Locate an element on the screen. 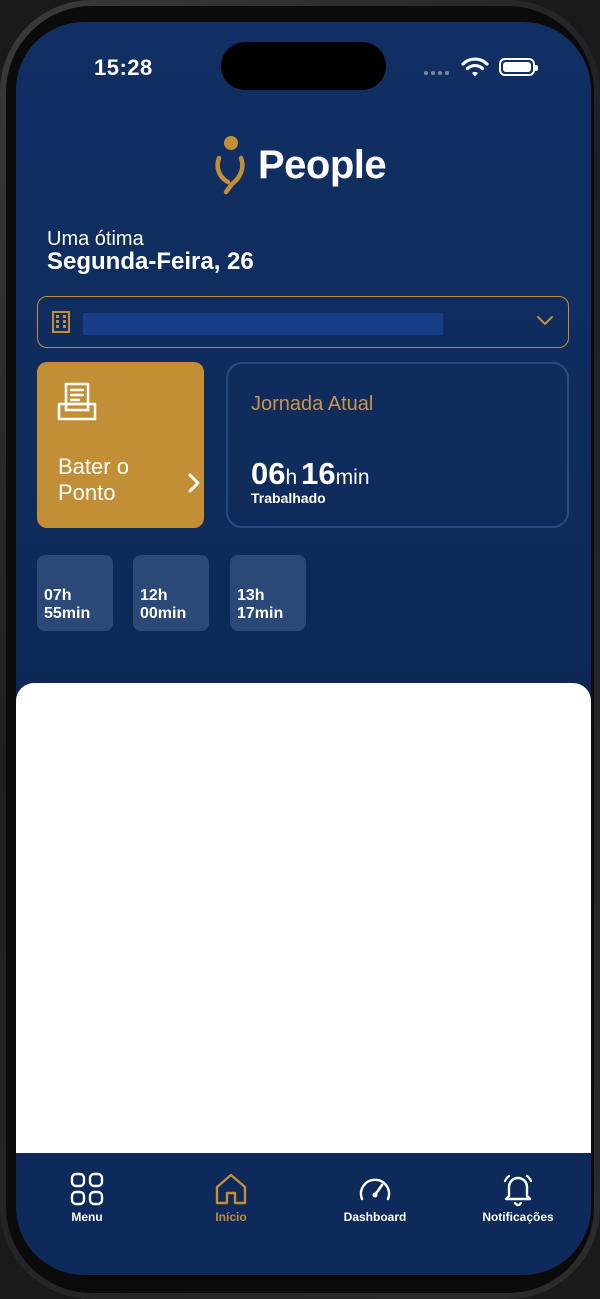 The height and width of the screenshot is (1299, 600). app-logo: People is located at coordinates (300, 165).